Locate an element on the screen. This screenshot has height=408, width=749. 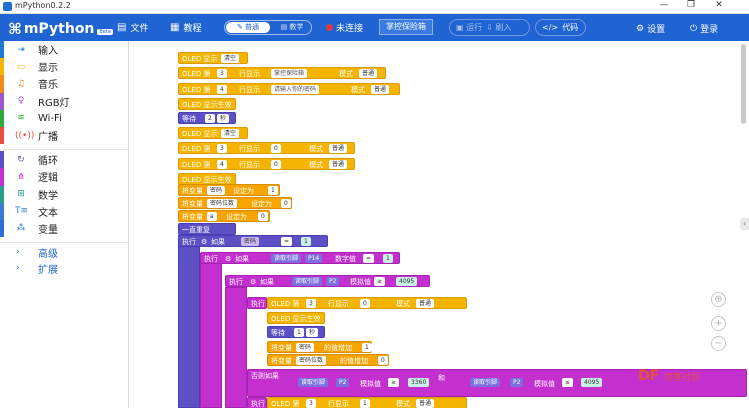
number-field: 3360 is located at coordinates (419, 382).